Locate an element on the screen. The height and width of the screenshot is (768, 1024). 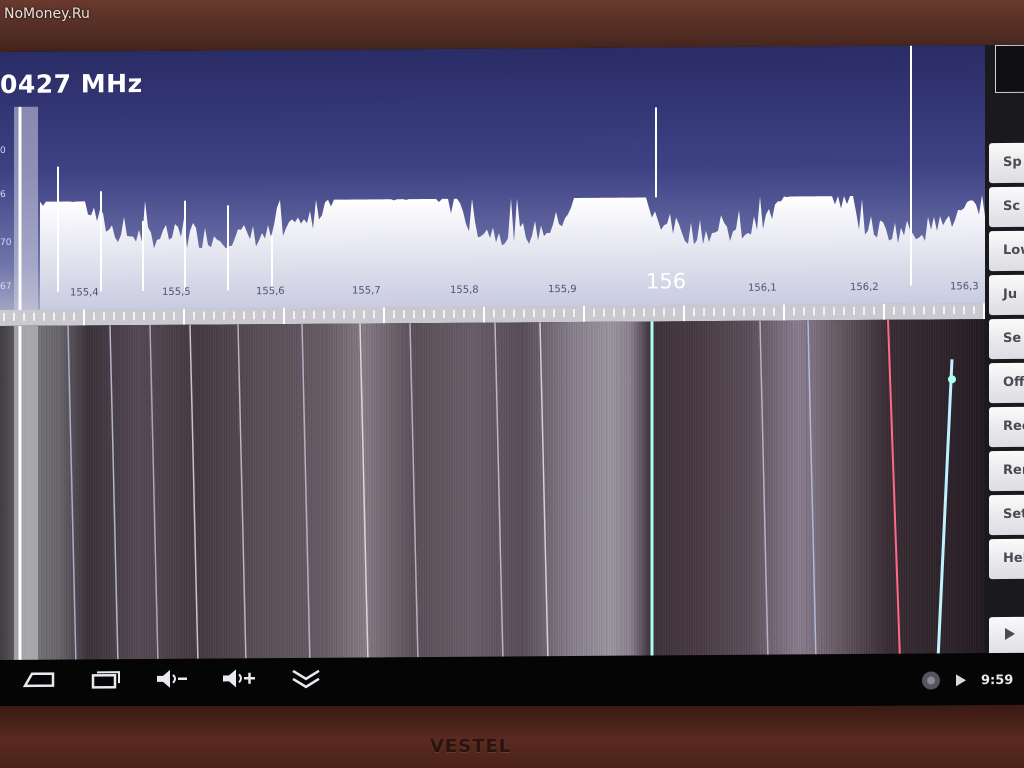
y-label: 0 is located at coordinates (3, 150).